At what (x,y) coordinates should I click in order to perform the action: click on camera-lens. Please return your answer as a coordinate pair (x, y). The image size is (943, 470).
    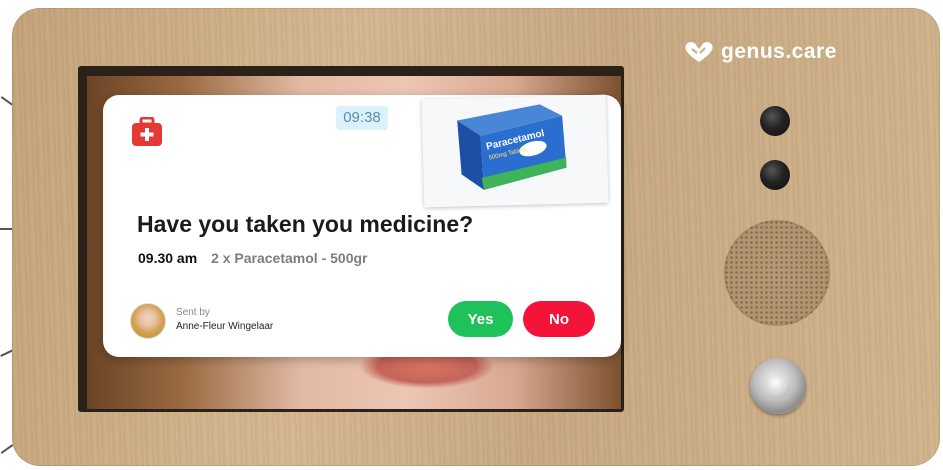
    Looking at the image, I should click on (775, 121).